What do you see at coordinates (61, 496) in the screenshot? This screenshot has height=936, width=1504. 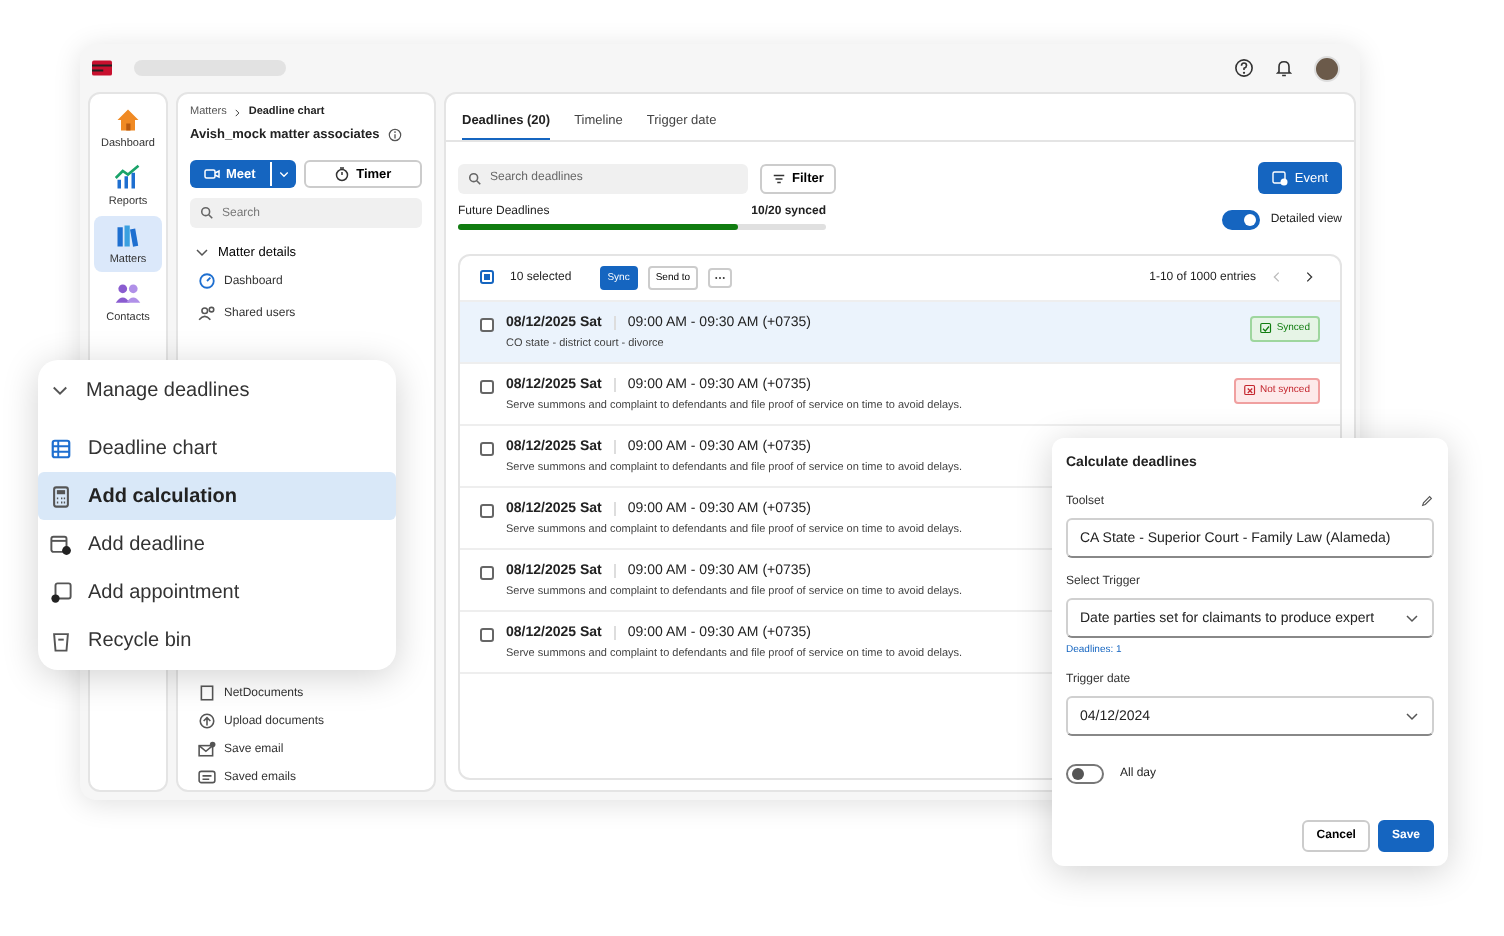 I see `calculator-icon` at bounding box center [61, 496].